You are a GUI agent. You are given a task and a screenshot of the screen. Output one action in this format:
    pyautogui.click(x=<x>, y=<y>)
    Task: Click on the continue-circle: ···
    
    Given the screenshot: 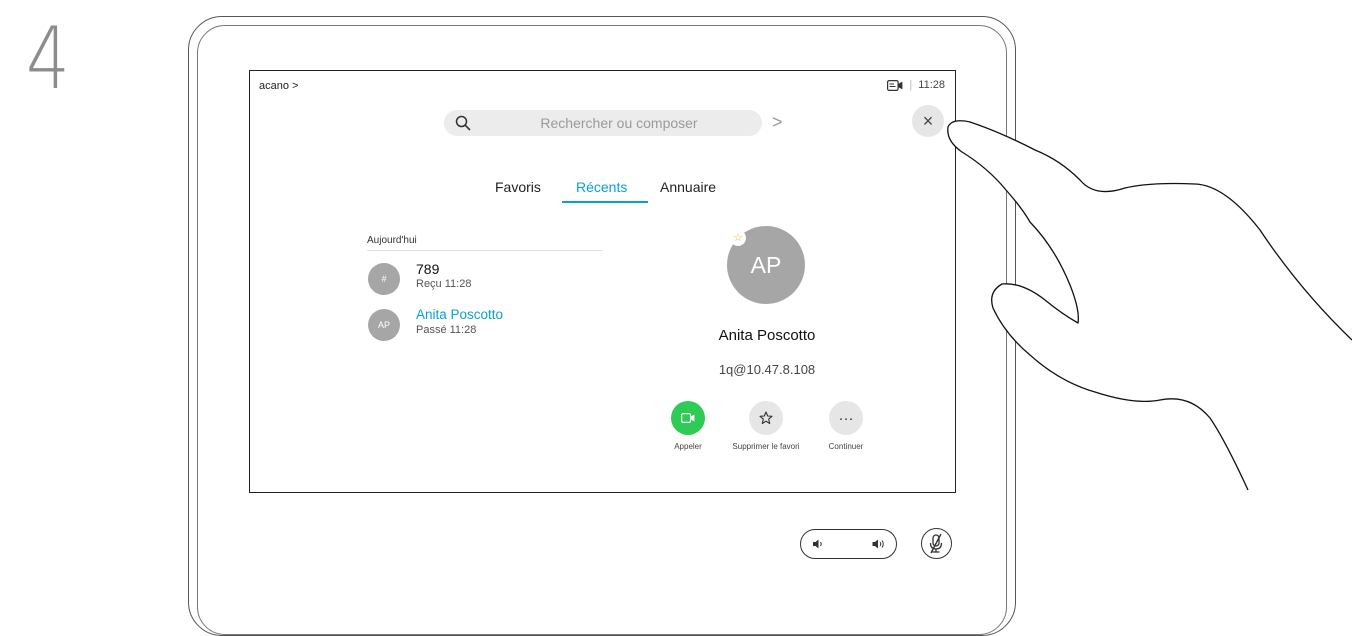 What is the action you would take?
    pyautogui.click(x=846, y=418)
    